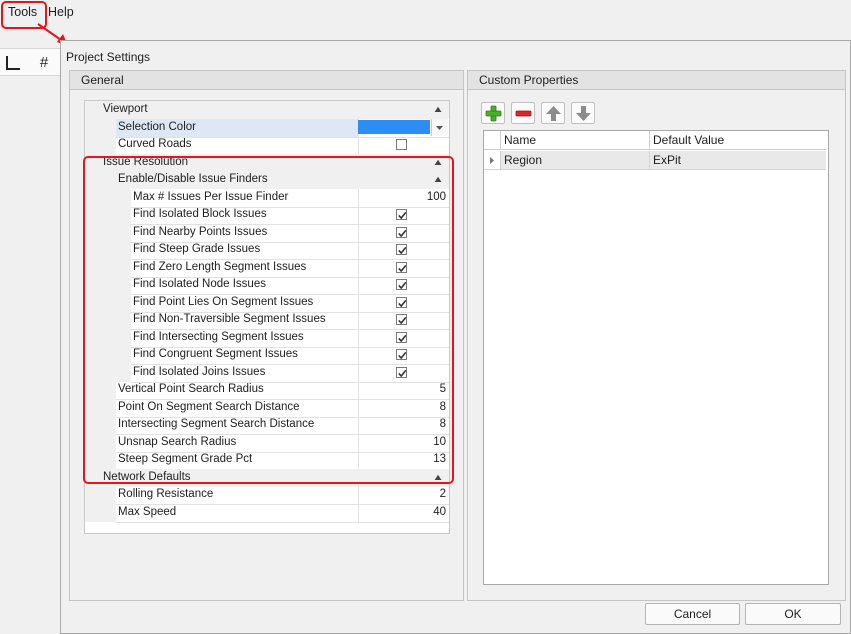  What do you see at coordinates (402, 495) in the screenshot?
I see `prop-network-setting-value: 2` at bounding box center [402, 495].